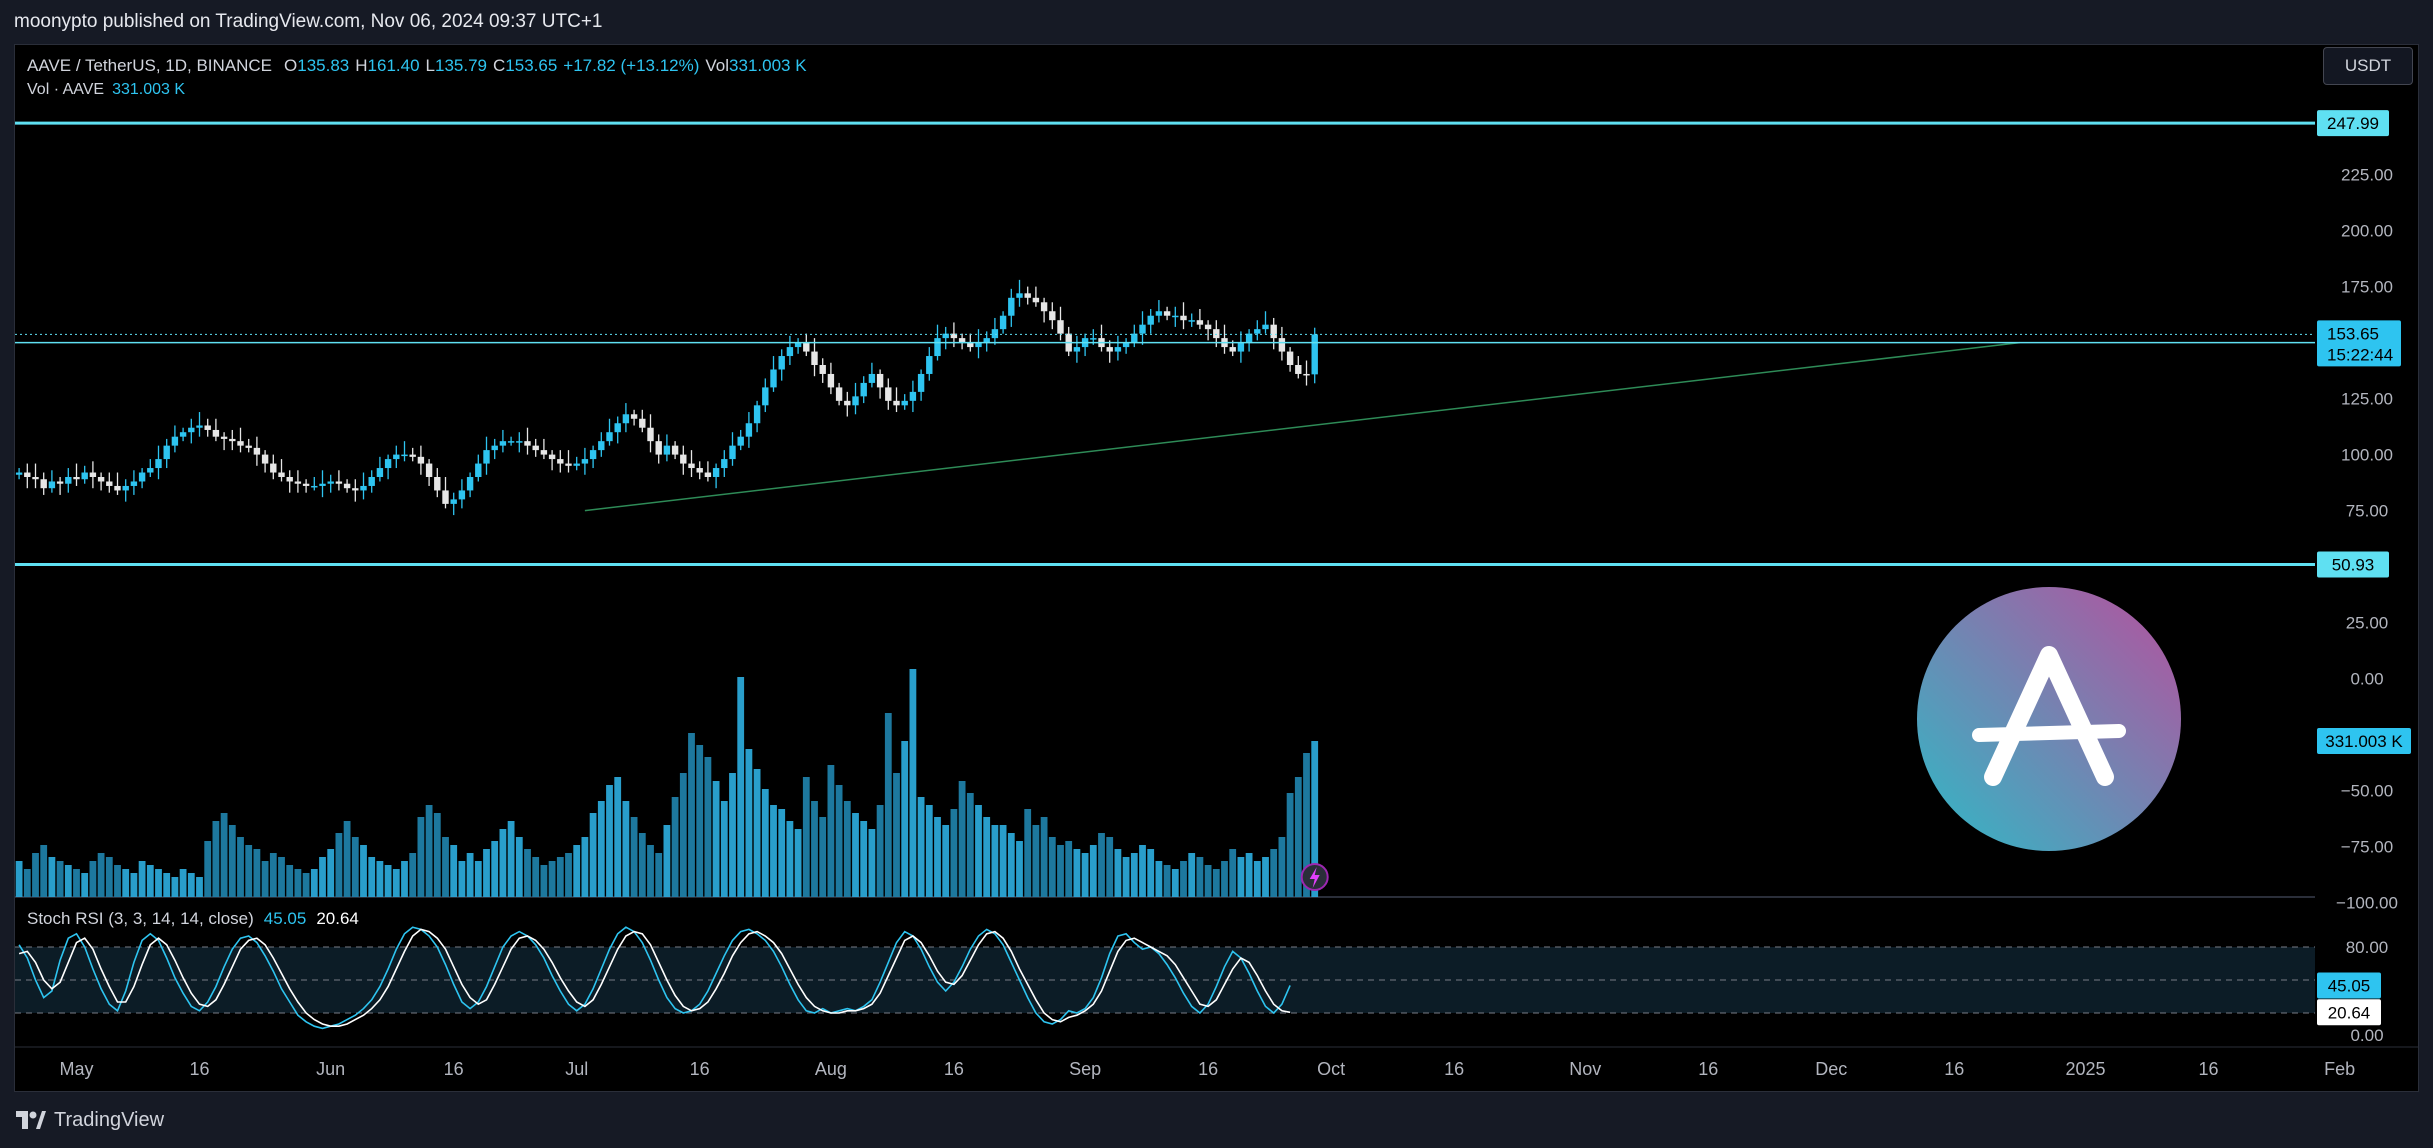  Describe the element at coordinates (2366, 679) in the screenshot. I see `price-tick-label: 0.00` at that location.